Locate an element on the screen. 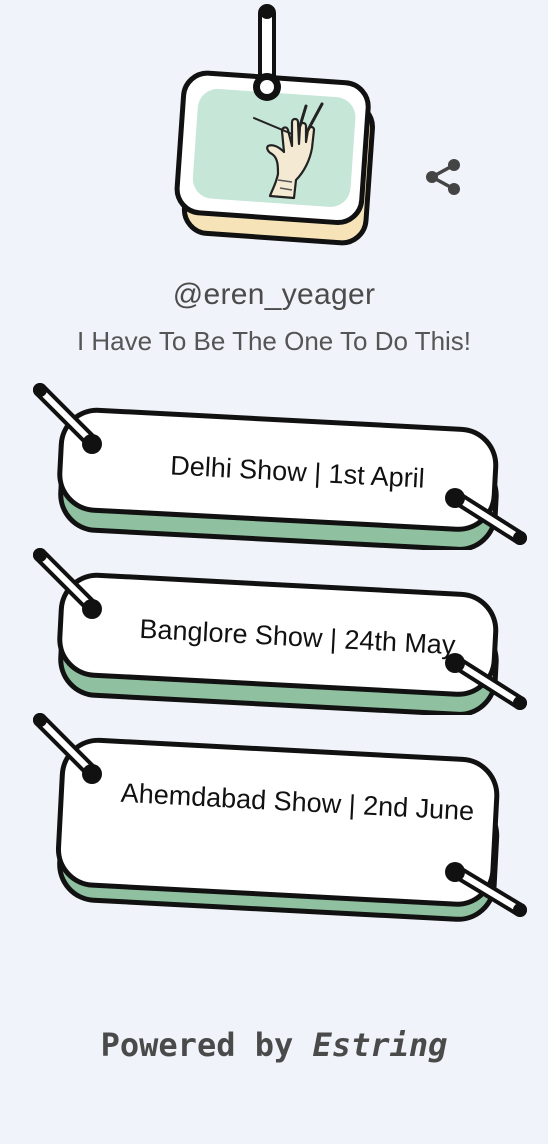 Image resolution: width=548 pixels, height=1144 pixels. avatar-card is located at coordinates (275, 125).